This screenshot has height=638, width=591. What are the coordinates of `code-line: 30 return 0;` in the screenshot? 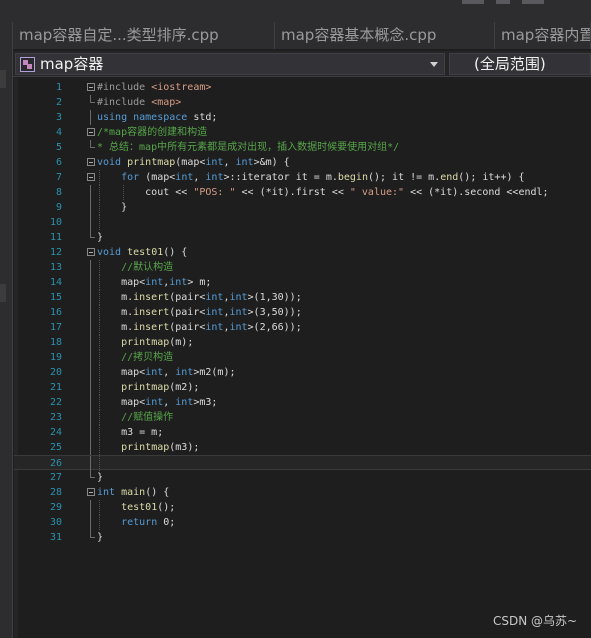 It's located at (302, 522).